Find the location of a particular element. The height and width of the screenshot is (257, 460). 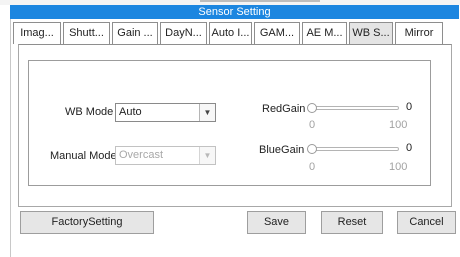

blue-gain-thumb is located at coordinates (312, 149).